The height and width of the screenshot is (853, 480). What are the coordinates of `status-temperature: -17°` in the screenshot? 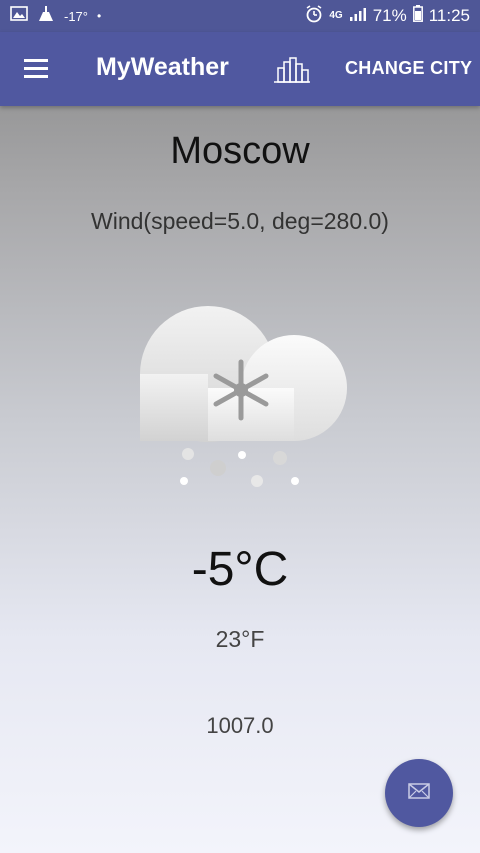 It's located at (76, 16).